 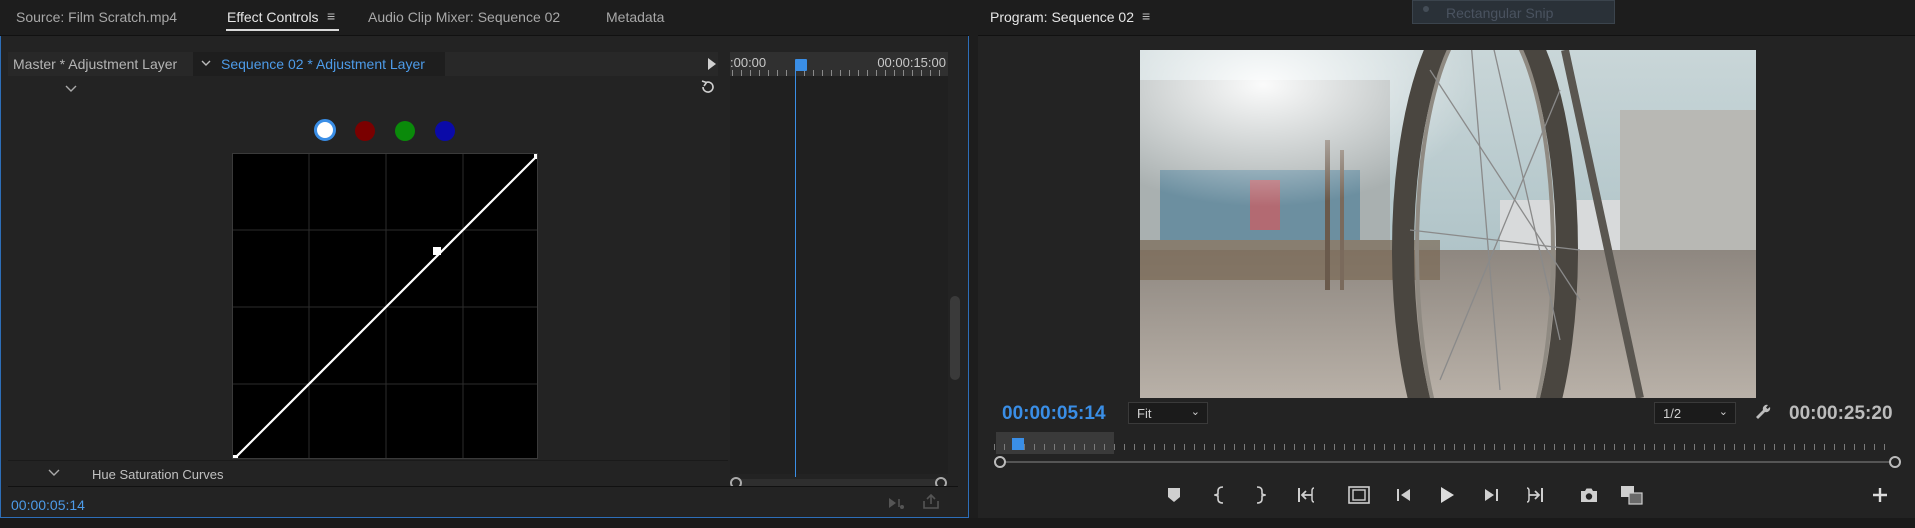 What do you see at coordinates (1695, 413) in the screenshot?
I see `resolution-dropdown: 1/2 ⌄` at bounding box center [1695, 413].